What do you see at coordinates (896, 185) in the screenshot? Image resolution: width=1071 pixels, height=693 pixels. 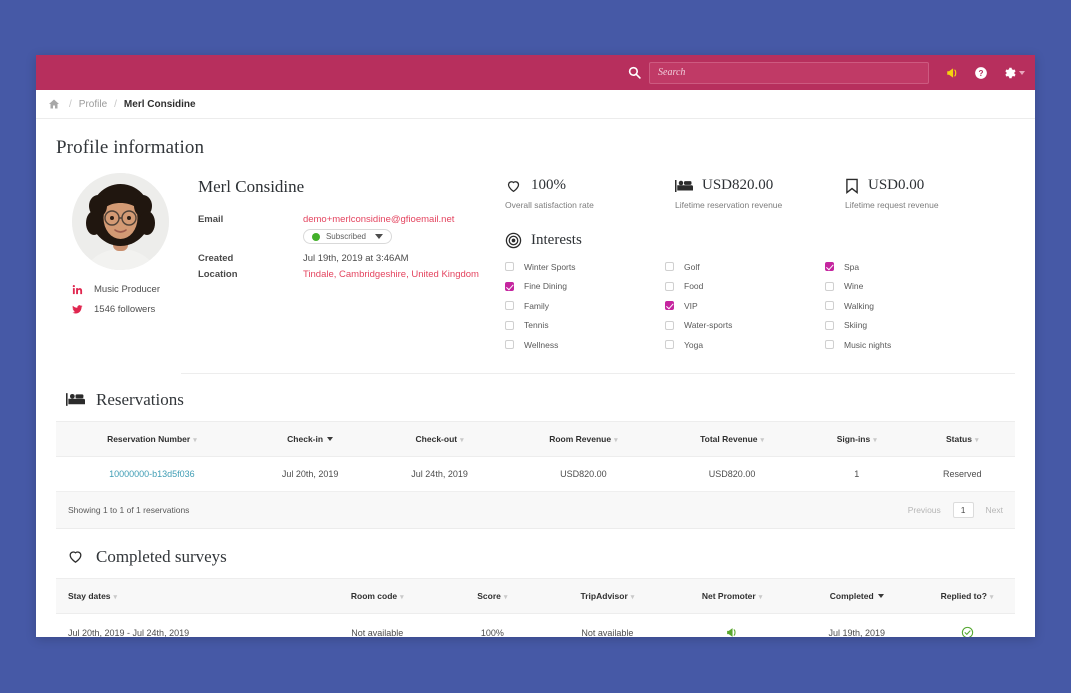 I see `stat-value-request-revenue: USD0.00` at bounding box center [896, 185].